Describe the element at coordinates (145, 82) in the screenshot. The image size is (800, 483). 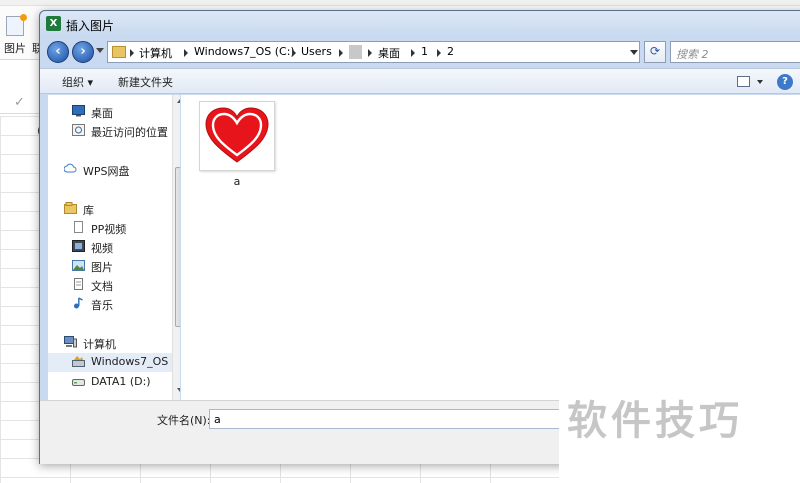
I see `new-folder-button: 新建文件夹` at that location.